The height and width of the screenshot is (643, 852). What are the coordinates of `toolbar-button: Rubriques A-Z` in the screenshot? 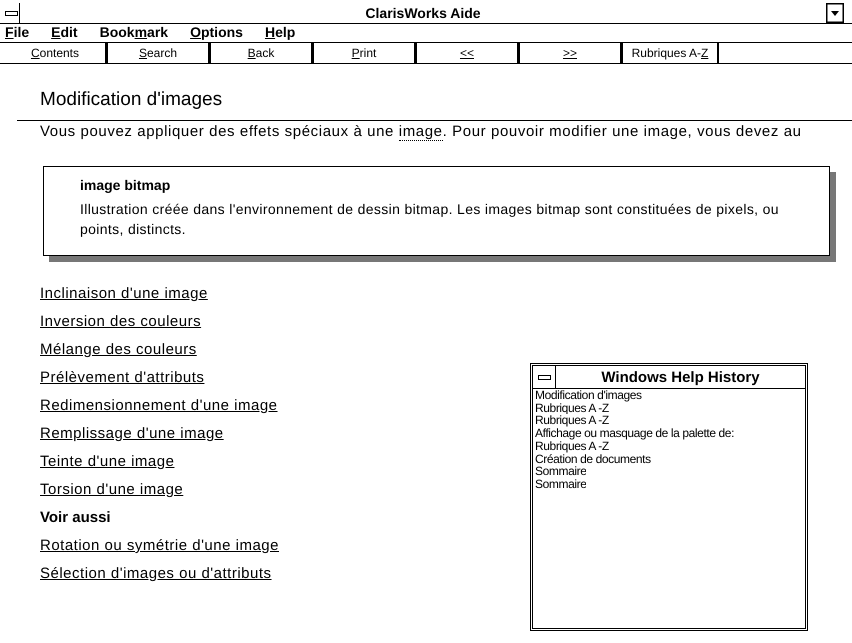 It's located at (669, 53).